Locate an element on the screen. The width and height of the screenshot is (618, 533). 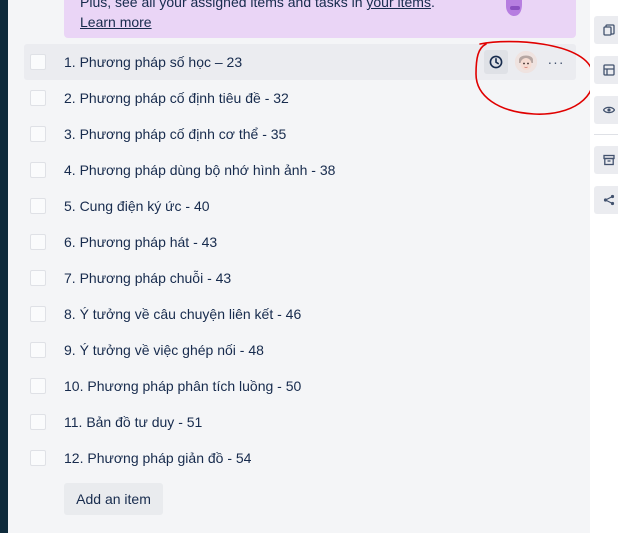
checklist-item: 2. Phương pháp cố định tiêu đề - 32 is located at coordinates (300, 98).